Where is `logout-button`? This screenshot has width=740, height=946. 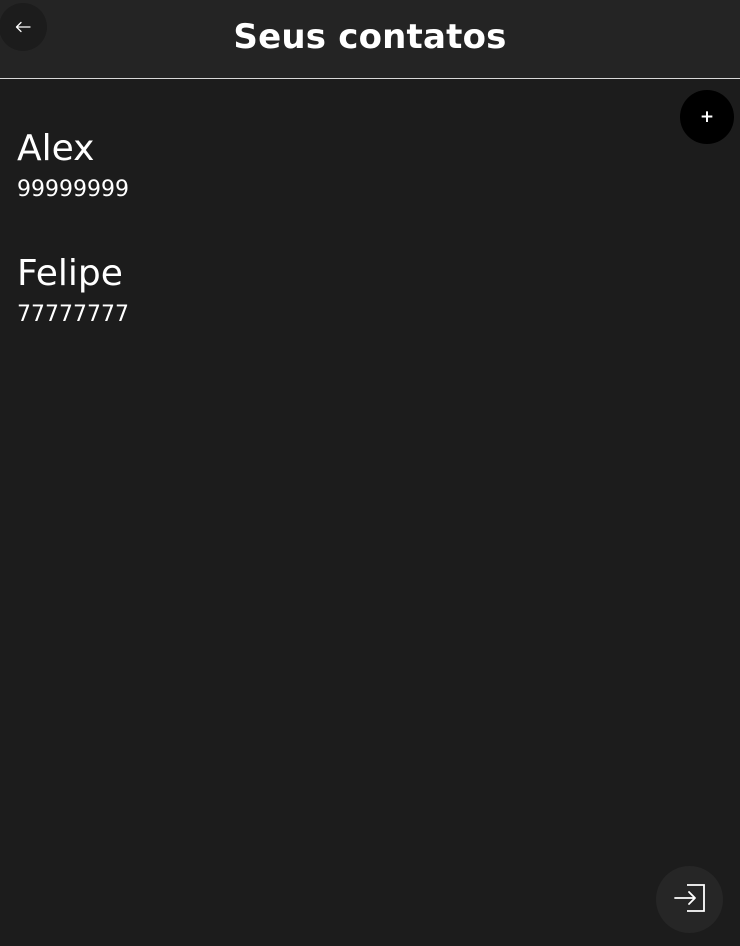
logout-button is located at coordinates (689, 899).